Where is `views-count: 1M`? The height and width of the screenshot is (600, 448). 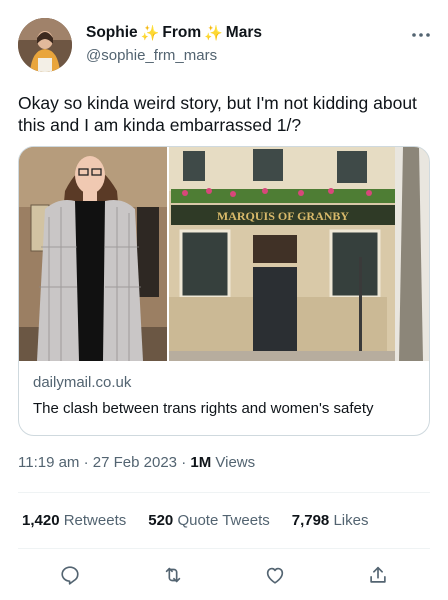 views-count: 1M is located at coordinates (201, 462).